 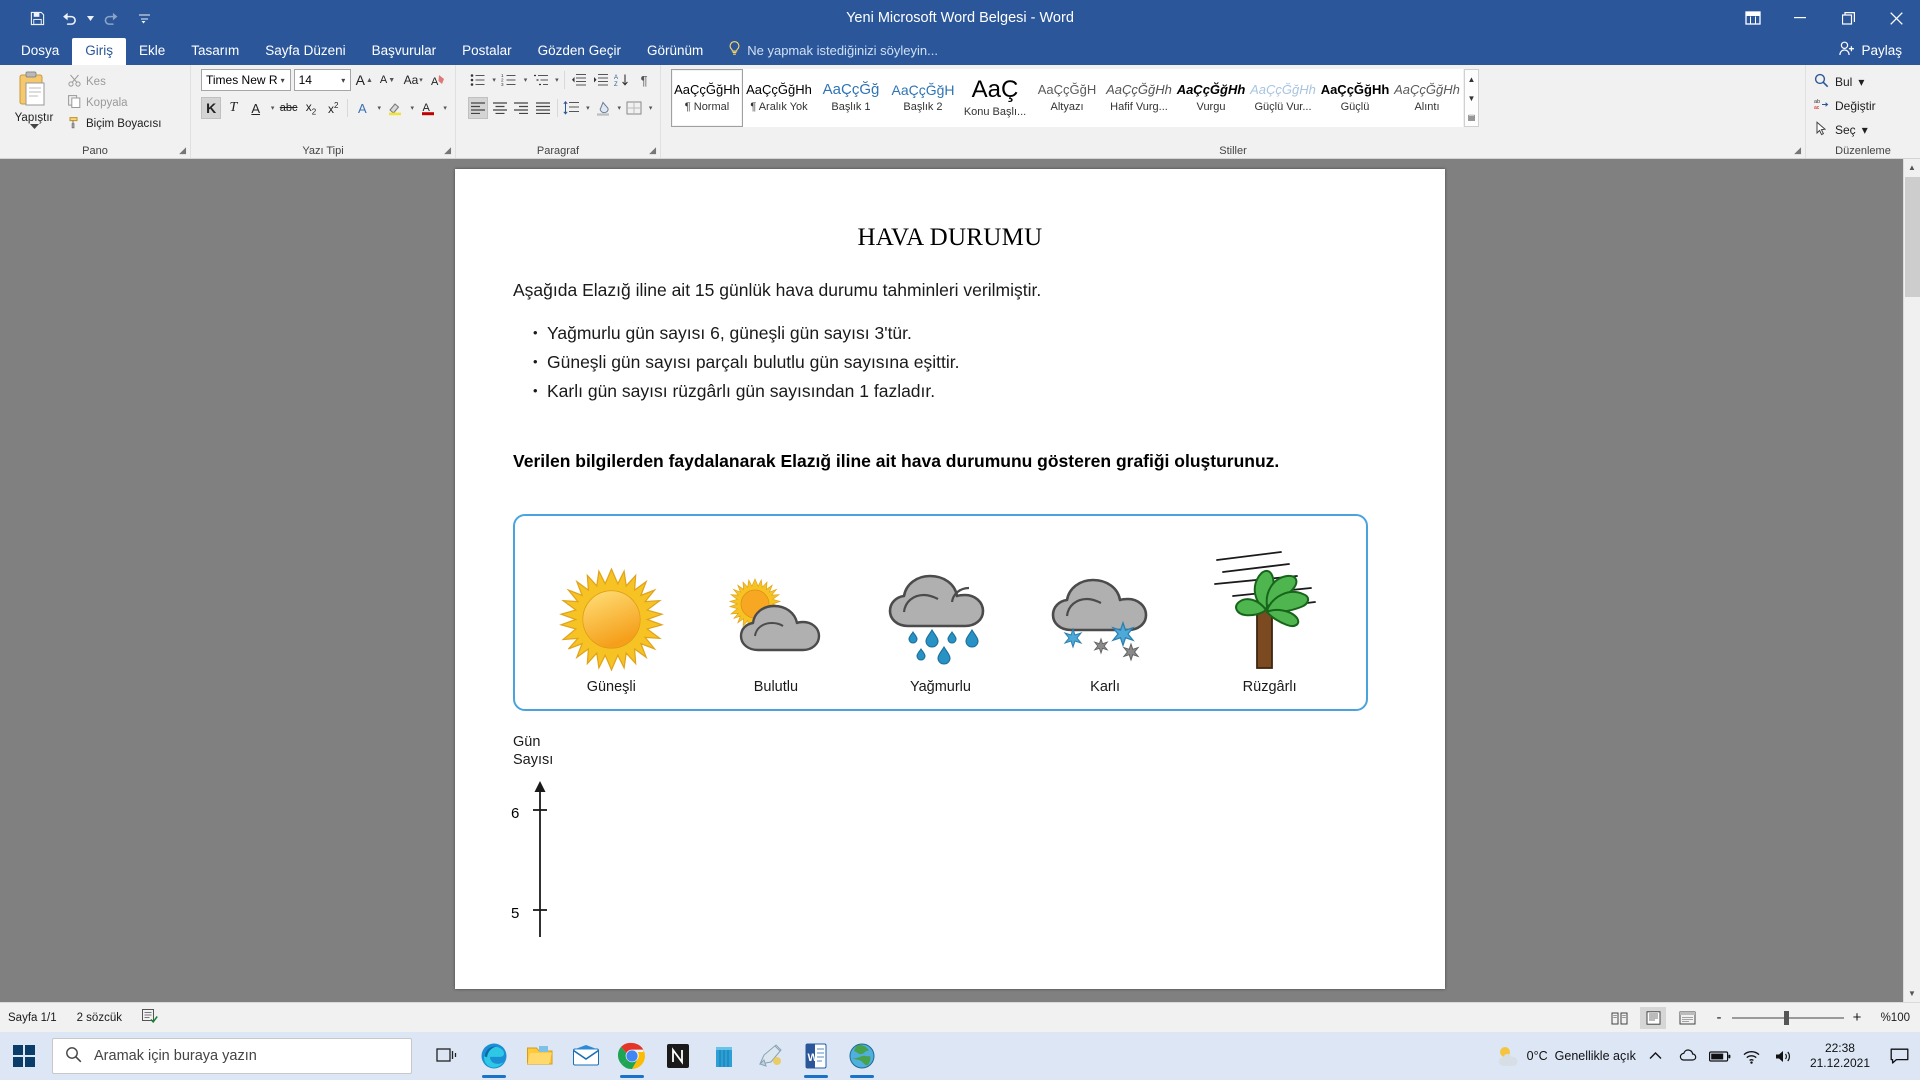 I want to click on taskbar-globe, so click(x=862, y=1056).